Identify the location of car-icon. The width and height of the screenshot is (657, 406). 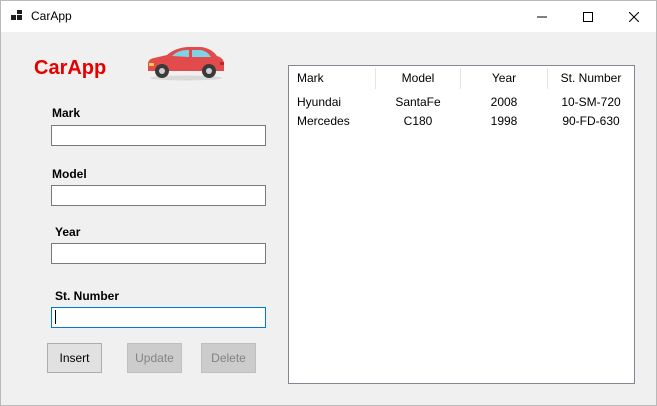
(186, 64).